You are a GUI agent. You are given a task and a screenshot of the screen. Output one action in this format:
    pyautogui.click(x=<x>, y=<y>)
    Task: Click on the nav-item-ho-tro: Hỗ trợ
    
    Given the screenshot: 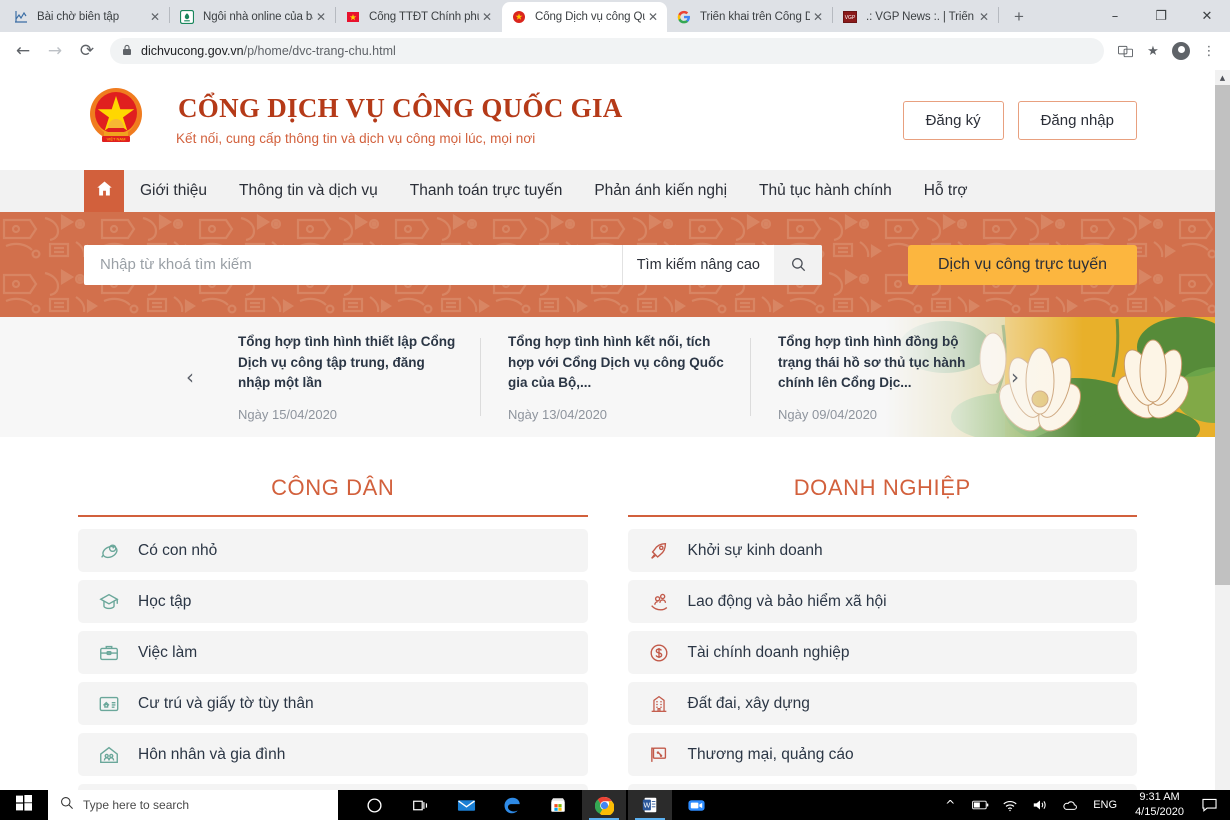 What is the action you would take?
    pyautogui.click(x=946, y=191)
    